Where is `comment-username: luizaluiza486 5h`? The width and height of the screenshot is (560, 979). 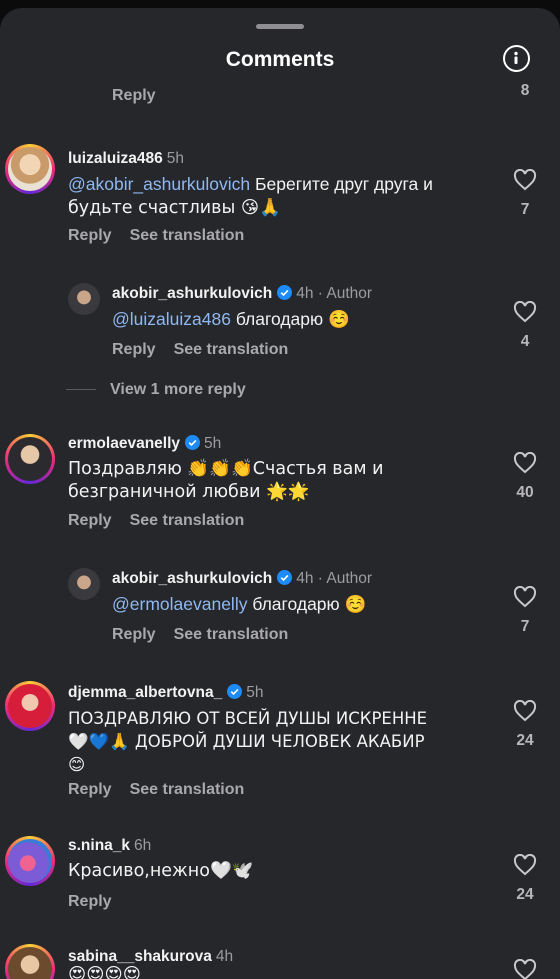 comment-username: luizaluiza486 5h is located at coordinates (126, 159).